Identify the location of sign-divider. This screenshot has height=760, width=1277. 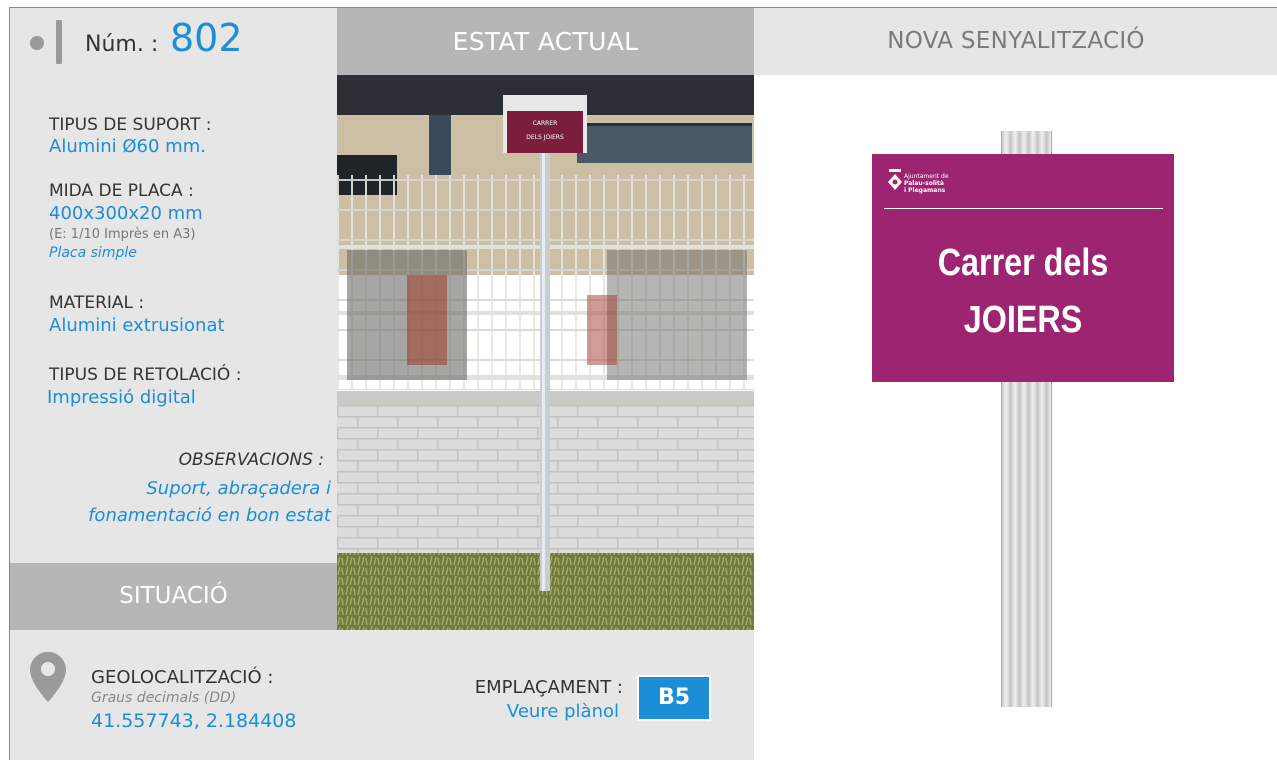
(1023, 208).